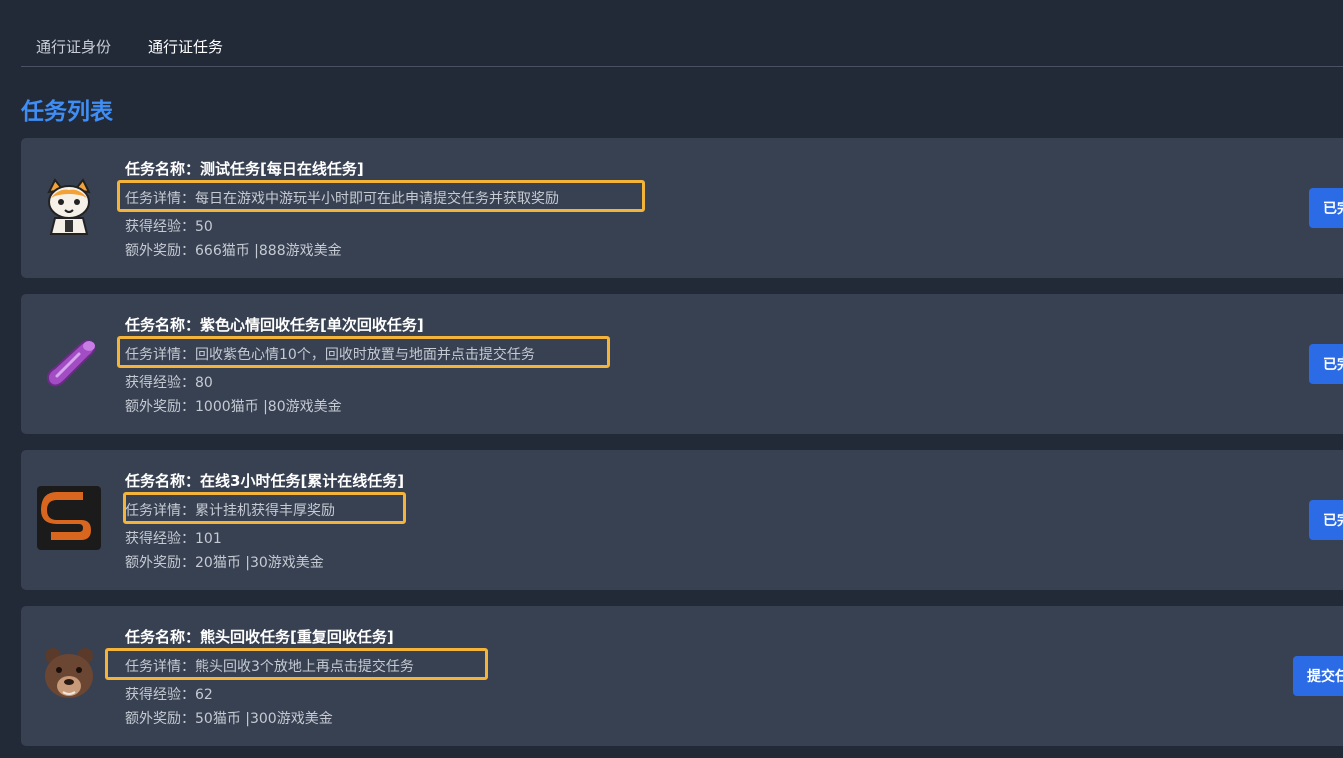  Describe the element at coordinates (233, 251) in the screenshot. I see `task-reward: 额外奖励：666猫币 |888游戏美金` at that location.